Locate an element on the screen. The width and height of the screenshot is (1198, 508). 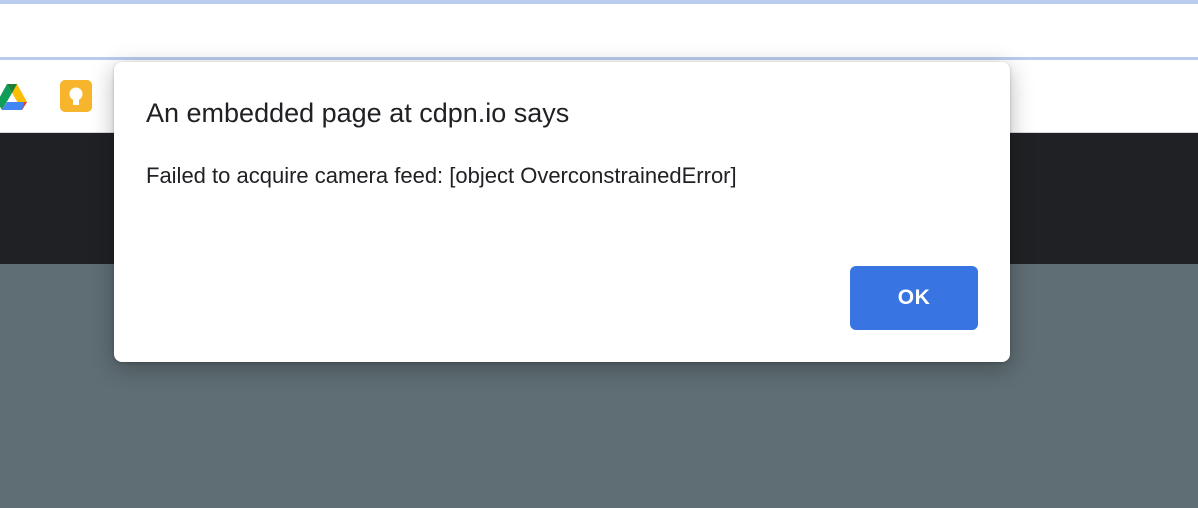
google-keep-icon is located at coordinates (76, 96).